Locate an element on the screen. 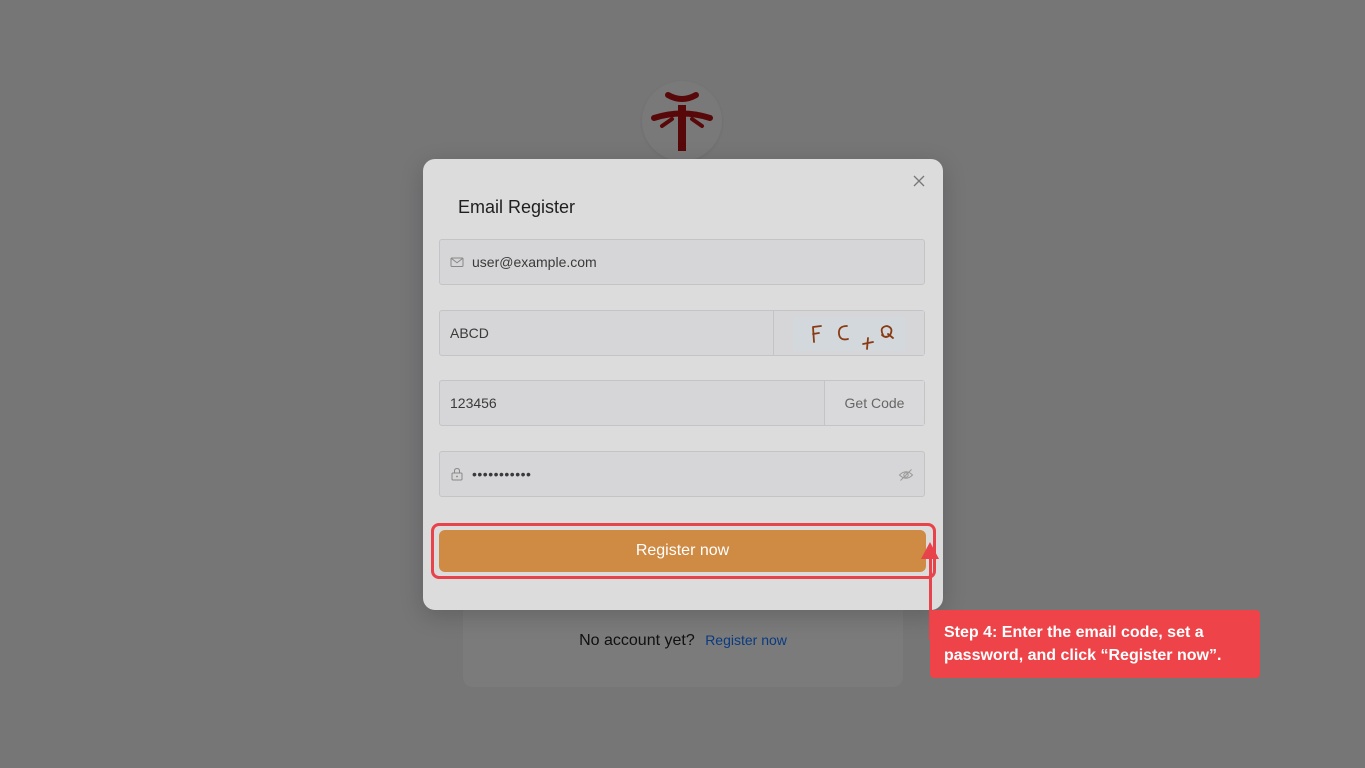 The image size is (1365, 768). mail-icon is located at coordinates (457, 262).